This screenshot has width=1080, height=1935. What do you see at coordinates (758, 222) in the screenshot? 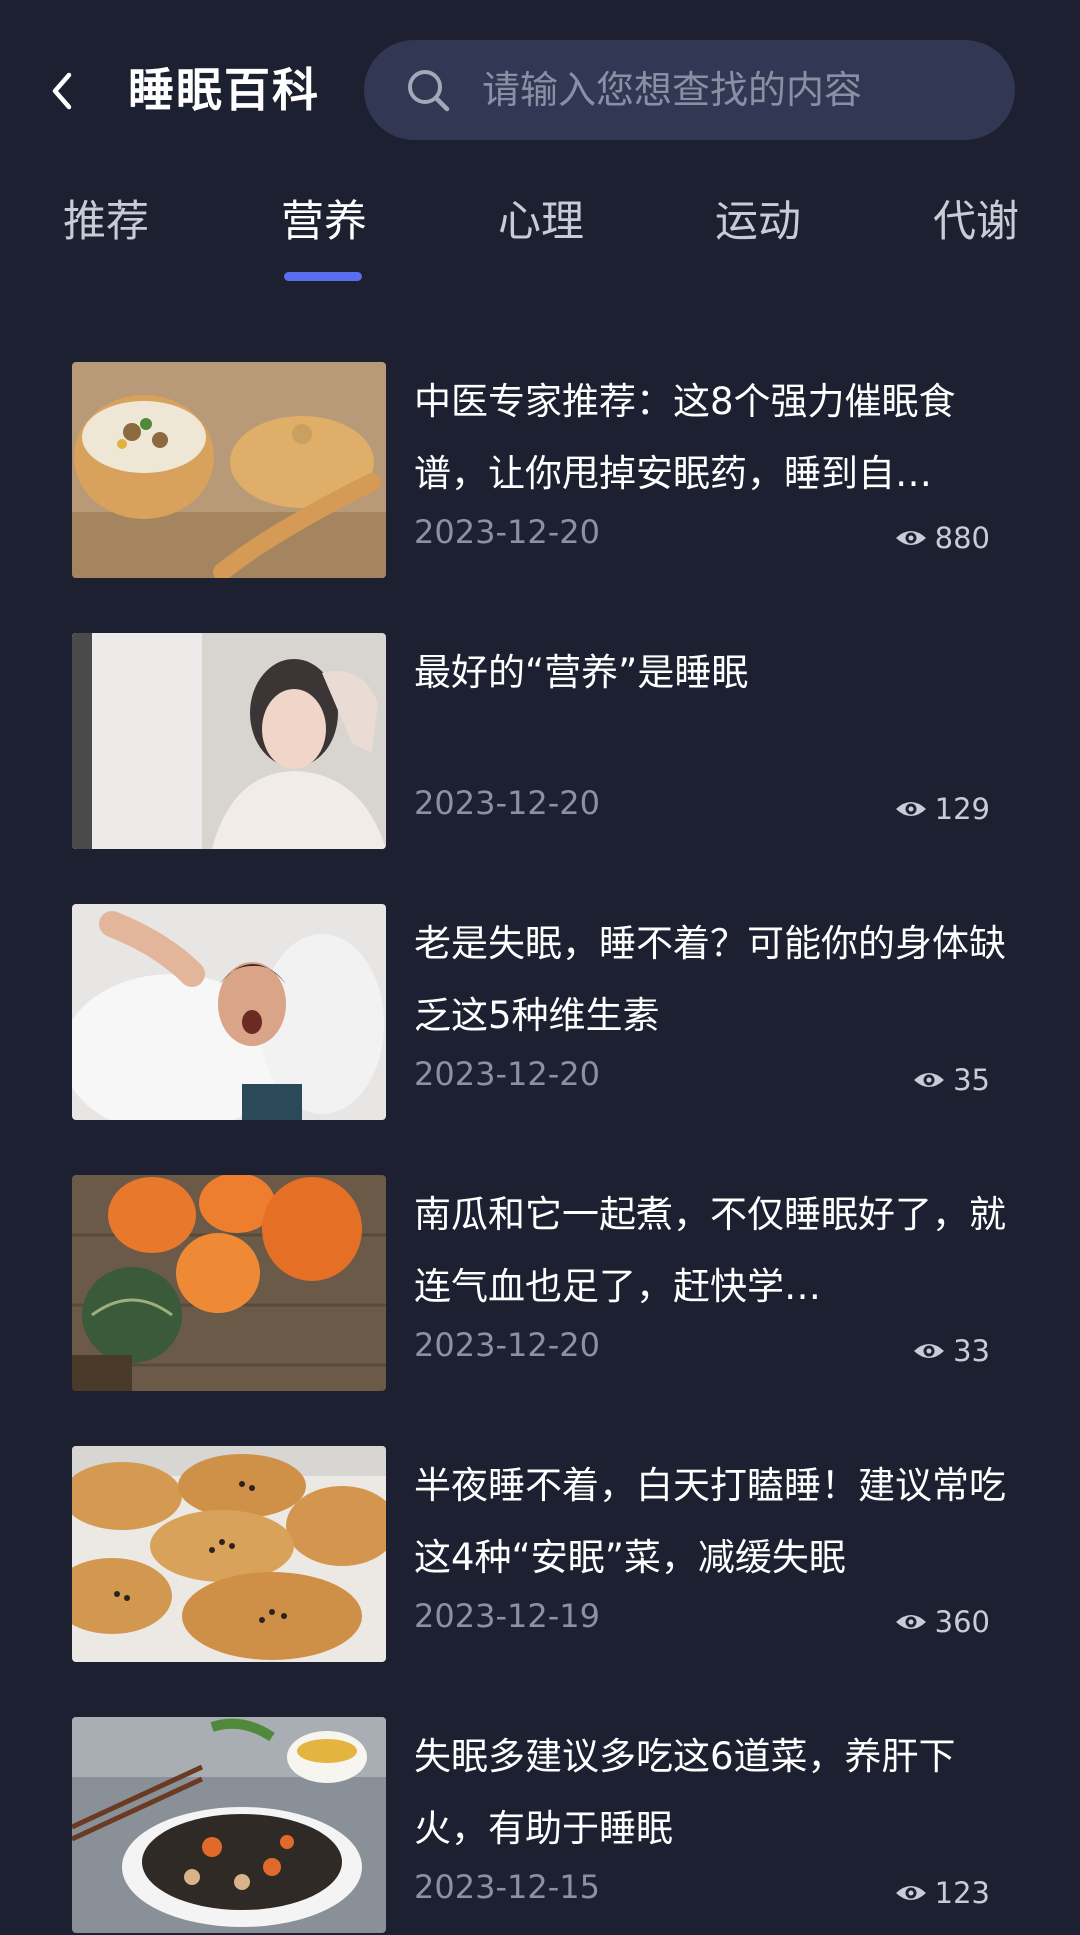
I see `tab-exercise: 运动` at bounding box center [758, 222].